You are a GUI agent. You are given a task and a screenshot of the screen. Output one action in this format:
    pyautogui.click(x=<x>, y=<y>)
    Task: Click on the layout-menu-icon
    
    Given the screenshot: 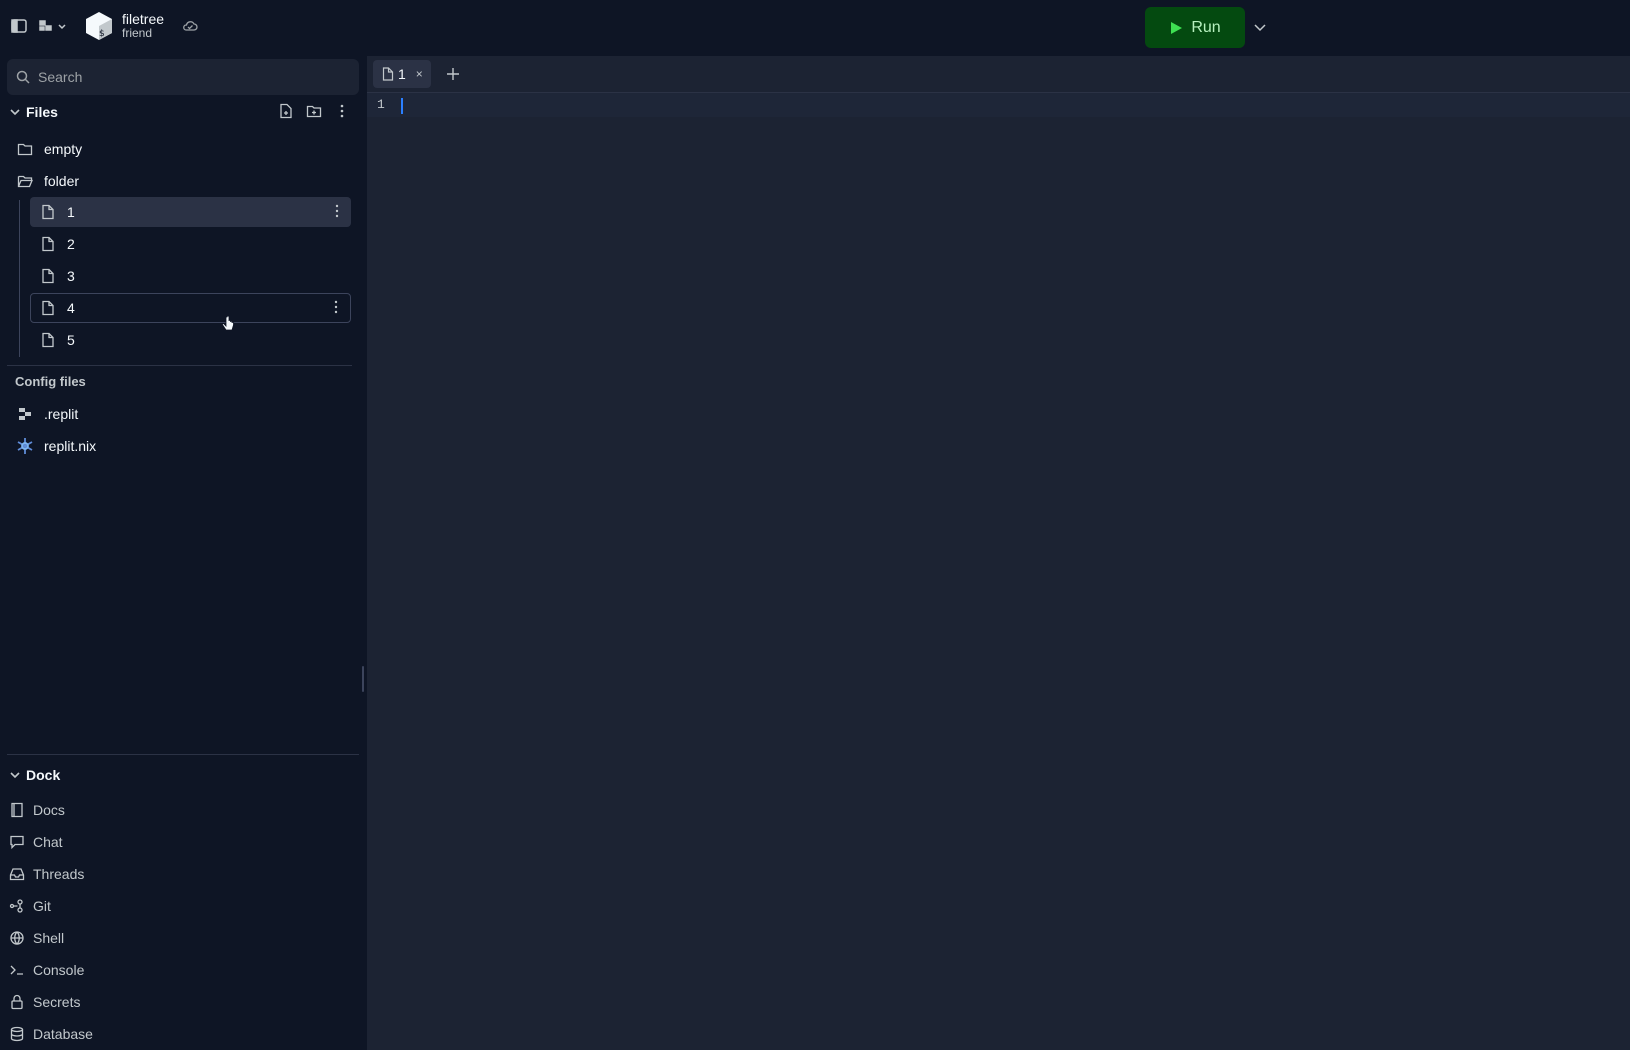 What is the action you would take?
    pyautogui.click(x=53, y=26)
    